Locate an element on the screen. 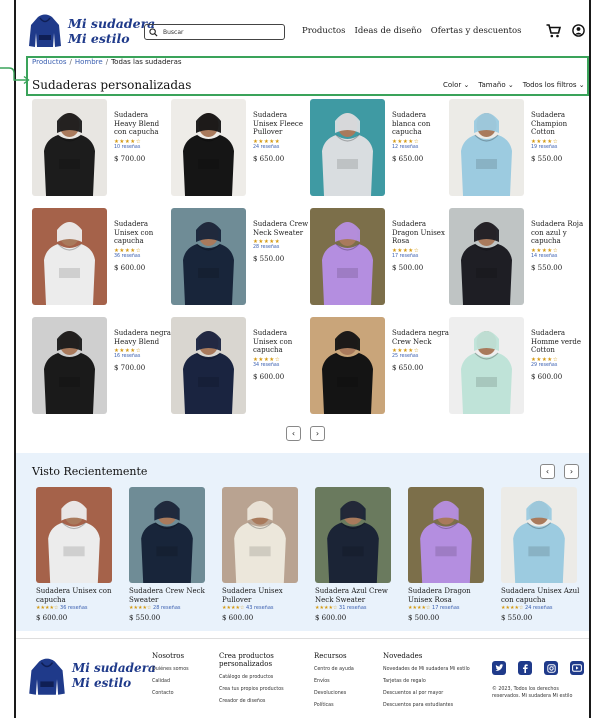  product-name: Sudadera Unisex Azul con capucha is located at coordinates (541, 595).